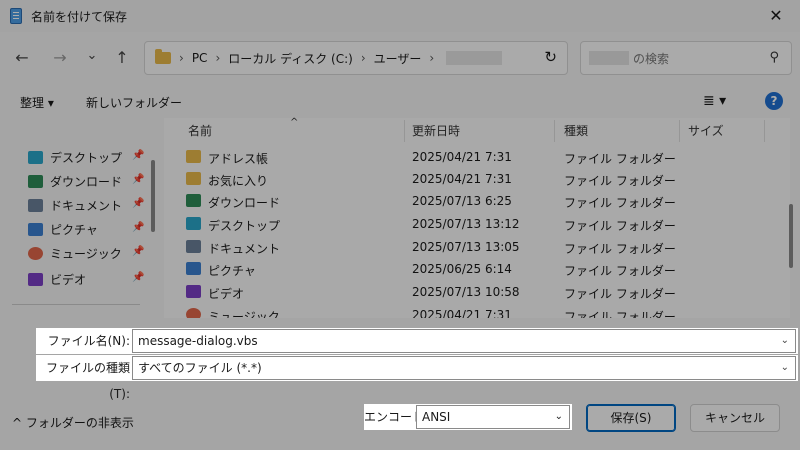 The height and width of the screenshot is (450, 800). Describe the element at coordinates (464, 292) in the screenshot. I see `list-item: ビデオ 2025/07/13 10:58 ファイル フォルダー` at that location.